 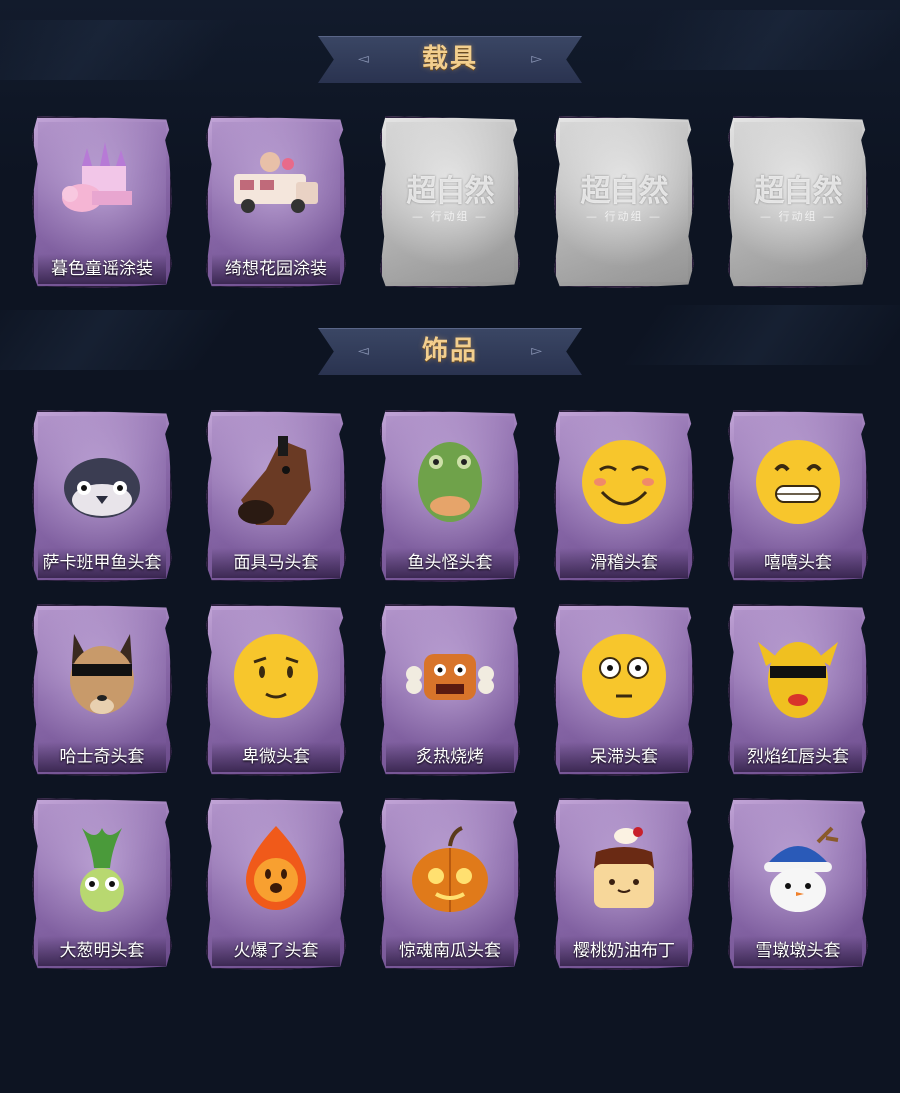 I want to click on accessory-card-6: 卑微头套, so click(x=276, y=690).